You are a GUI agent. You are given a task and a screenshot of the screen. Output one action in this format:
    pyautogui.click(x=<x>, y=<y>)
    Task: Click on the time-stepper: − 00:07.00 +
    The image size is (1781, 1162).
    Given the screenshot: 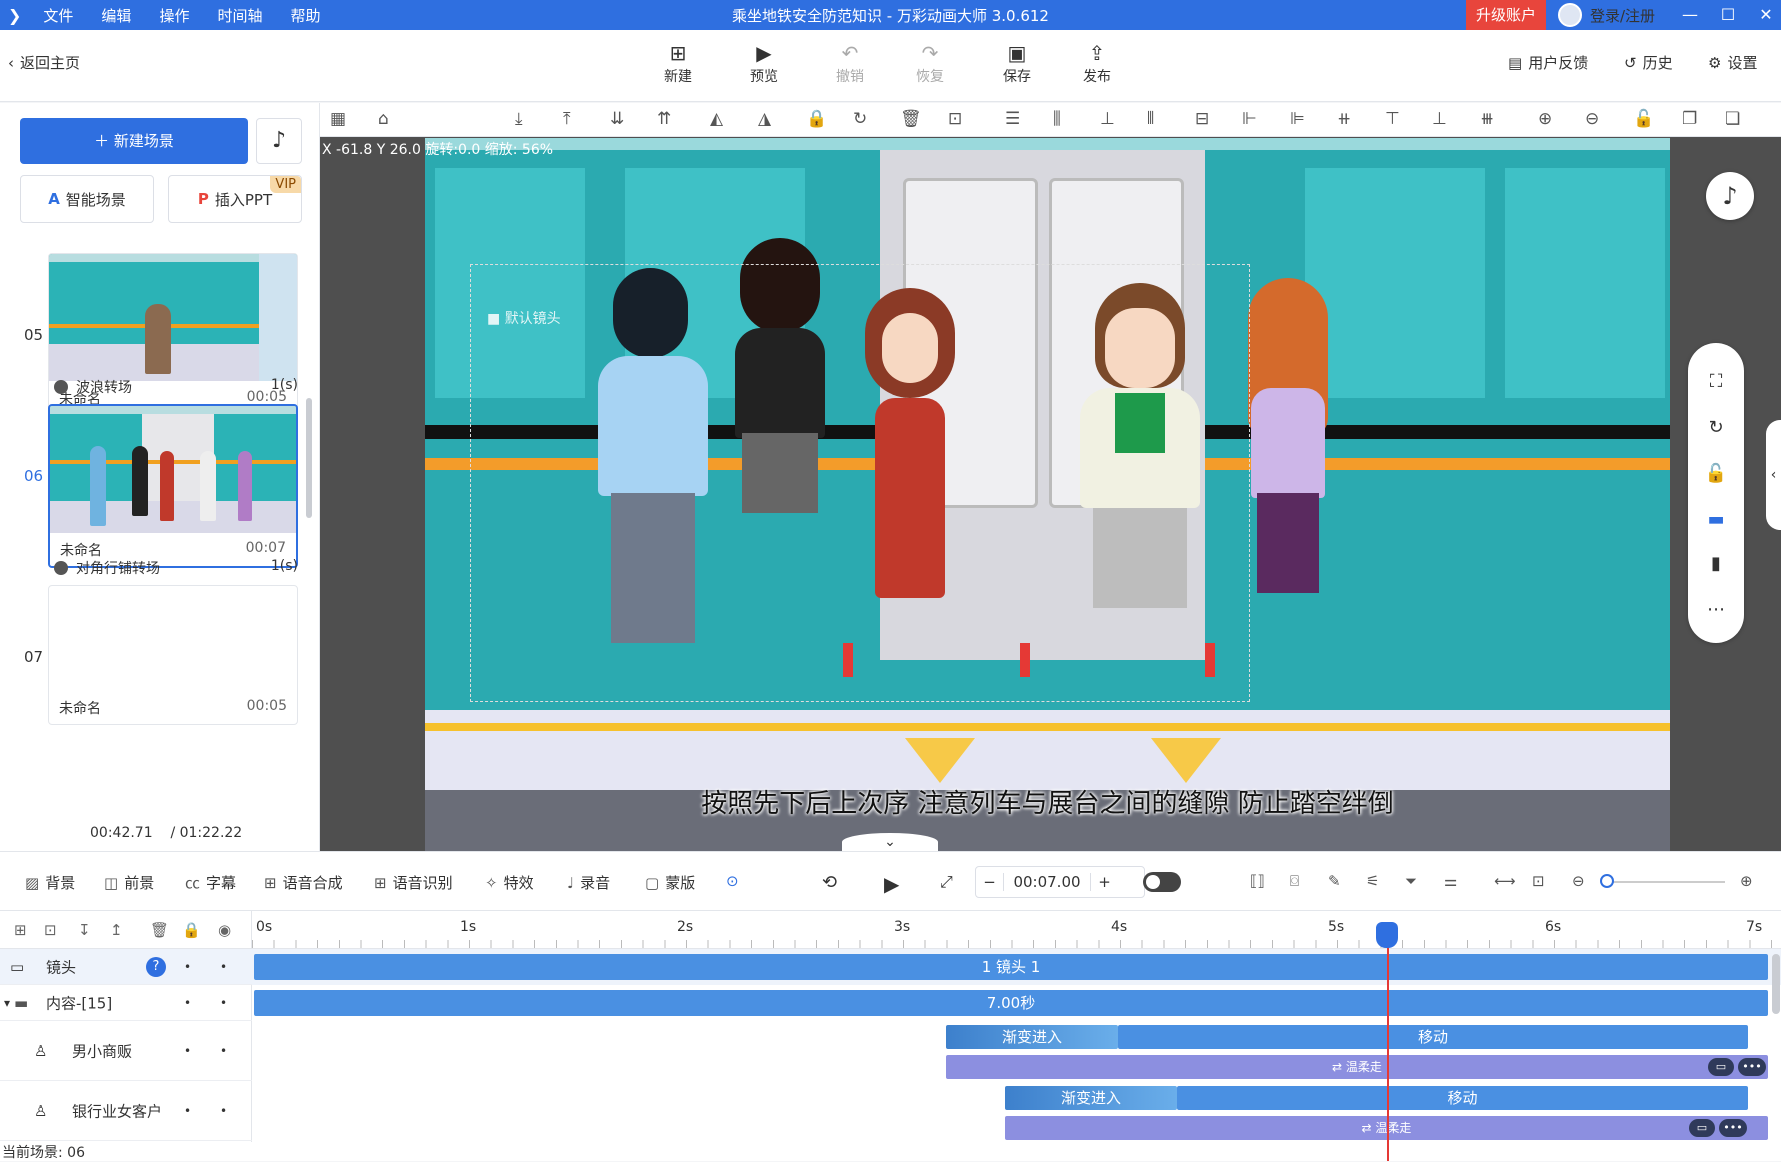 What is the action you would take?
    pyautogui.click(x=1060, y=882)
    